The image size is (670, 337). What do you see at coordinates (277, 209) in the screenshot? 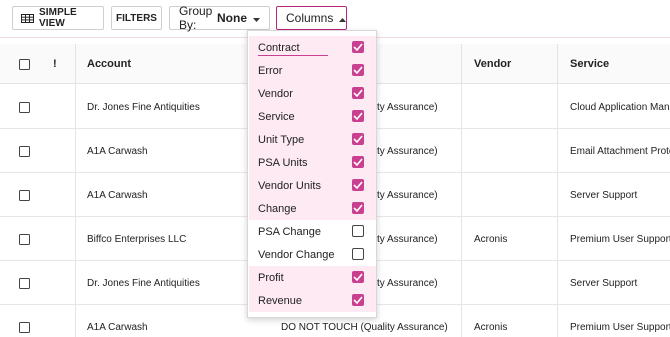
I see `column-option-label: Change` at bounding box center [277, 209].